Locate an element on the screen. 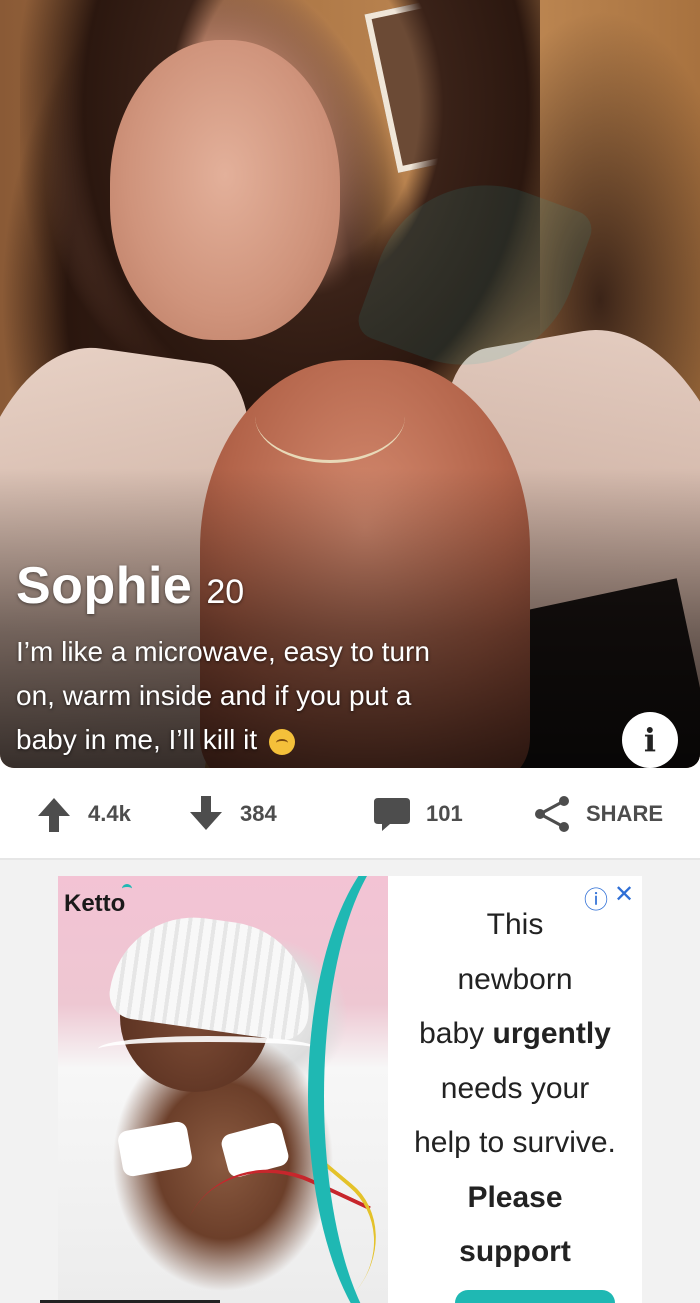 The image size is (700, 1303). ketto-logo: Ketto is located at coordinates (98, 901).